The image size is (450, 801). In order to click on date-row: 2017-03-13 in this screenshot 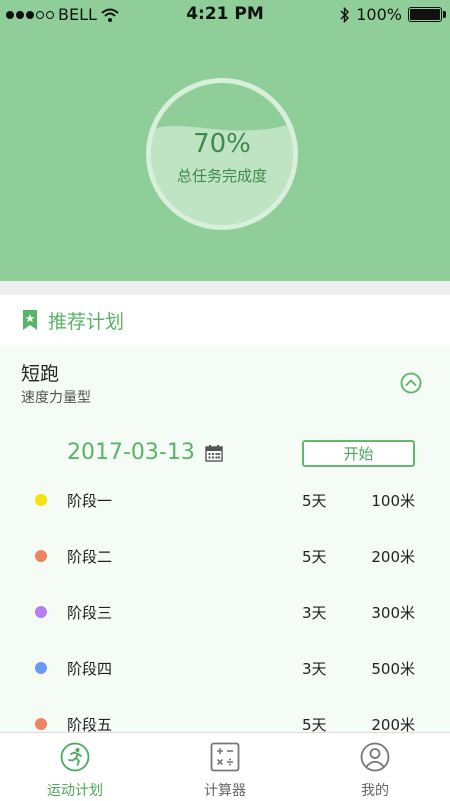, I will do `click(145, 452)`.